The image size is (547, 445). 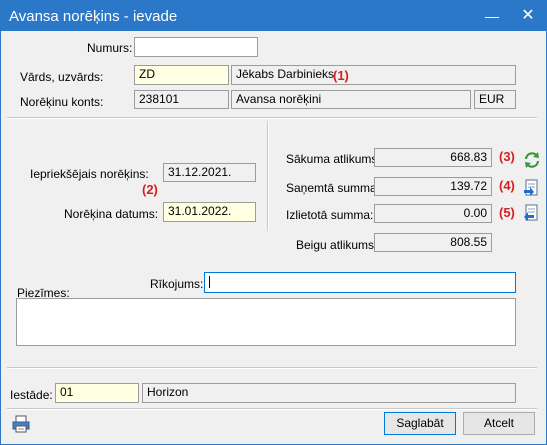 What do you see at coordinates (528, 16) in the screenshot?
I see `close-button: ✕` at bounding box center [528, 16].